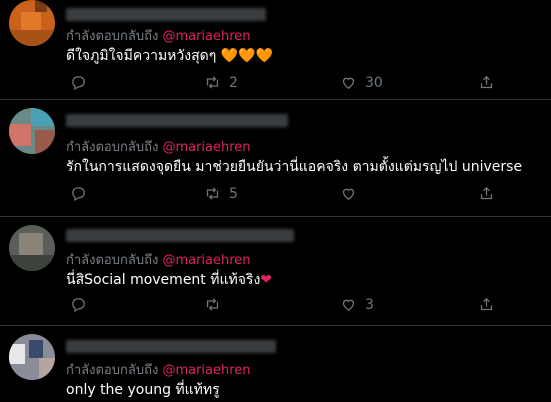 The height and width of the screenshot is (402, 551). What do you see at coordinates (141, 56) in the screenshot?
I see `tweet-text-body: ดีใจภูมิใจมีความหวังสุดๆ` at bounding box center [141, 56].